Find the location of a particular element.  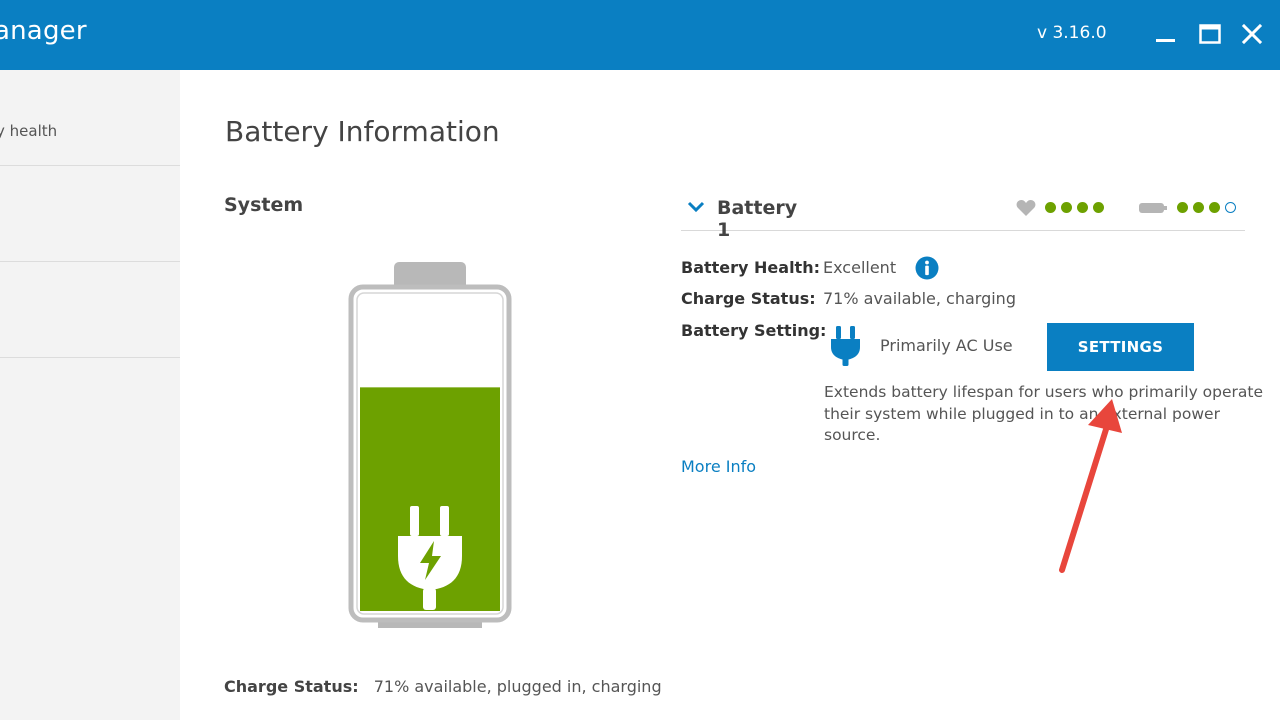

maximize-button is located at coordinates (1210, 35).